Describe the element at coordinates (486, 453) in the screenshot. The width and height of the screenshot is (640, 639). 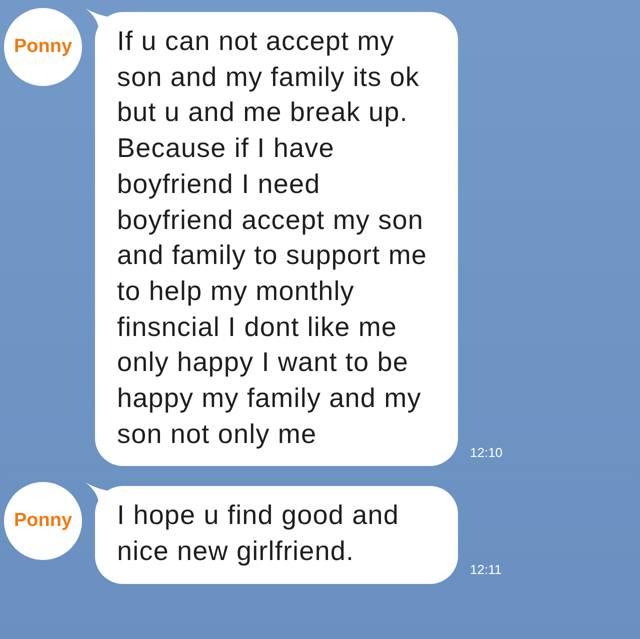
I see `timestamp: 12:10` at that location.